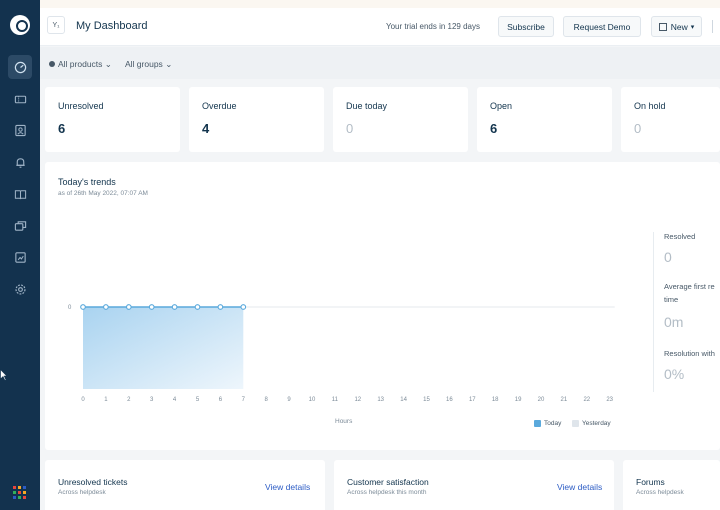 This screenshot has width=720, height=510. Describe the element at coordinates (70, 308) in the screenshot. I see `y-tick-label: 0` at that location.